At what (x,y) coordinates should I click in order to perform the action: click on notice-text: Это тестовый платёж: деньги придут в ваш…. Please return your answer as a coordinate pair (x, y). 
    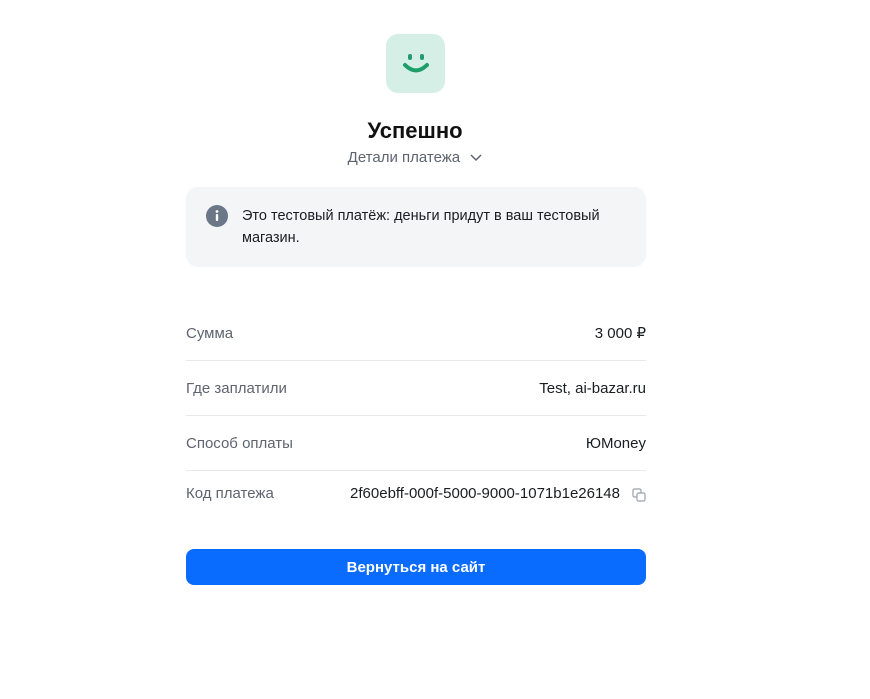
    Looking at the image, I should click on (421, 227).